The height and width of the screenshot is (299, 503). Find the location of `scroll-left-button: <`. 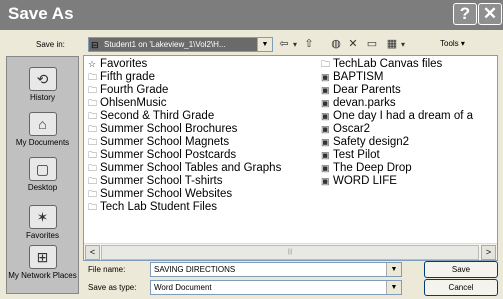

scroll-left-button: < is located at coordinates (92, 252).